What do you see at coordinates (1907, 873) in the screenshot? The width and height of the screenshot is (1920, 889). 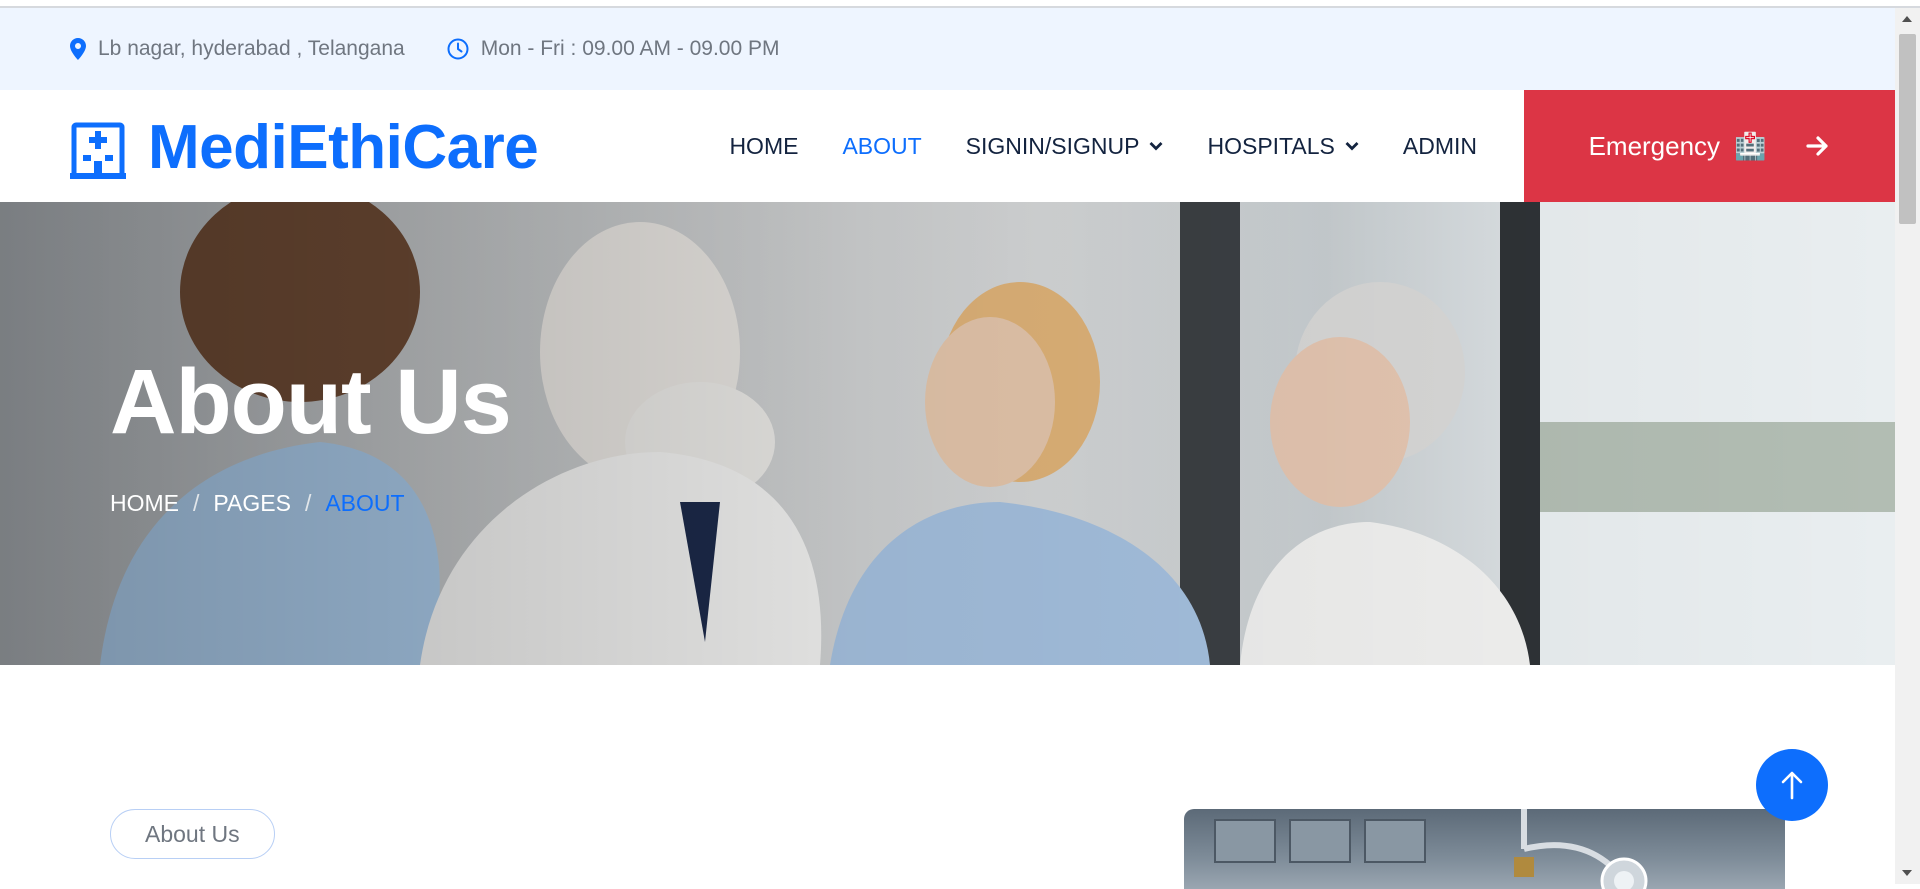 I see `scroll-down-arrow-icon` at bounding box center [1907, 873].